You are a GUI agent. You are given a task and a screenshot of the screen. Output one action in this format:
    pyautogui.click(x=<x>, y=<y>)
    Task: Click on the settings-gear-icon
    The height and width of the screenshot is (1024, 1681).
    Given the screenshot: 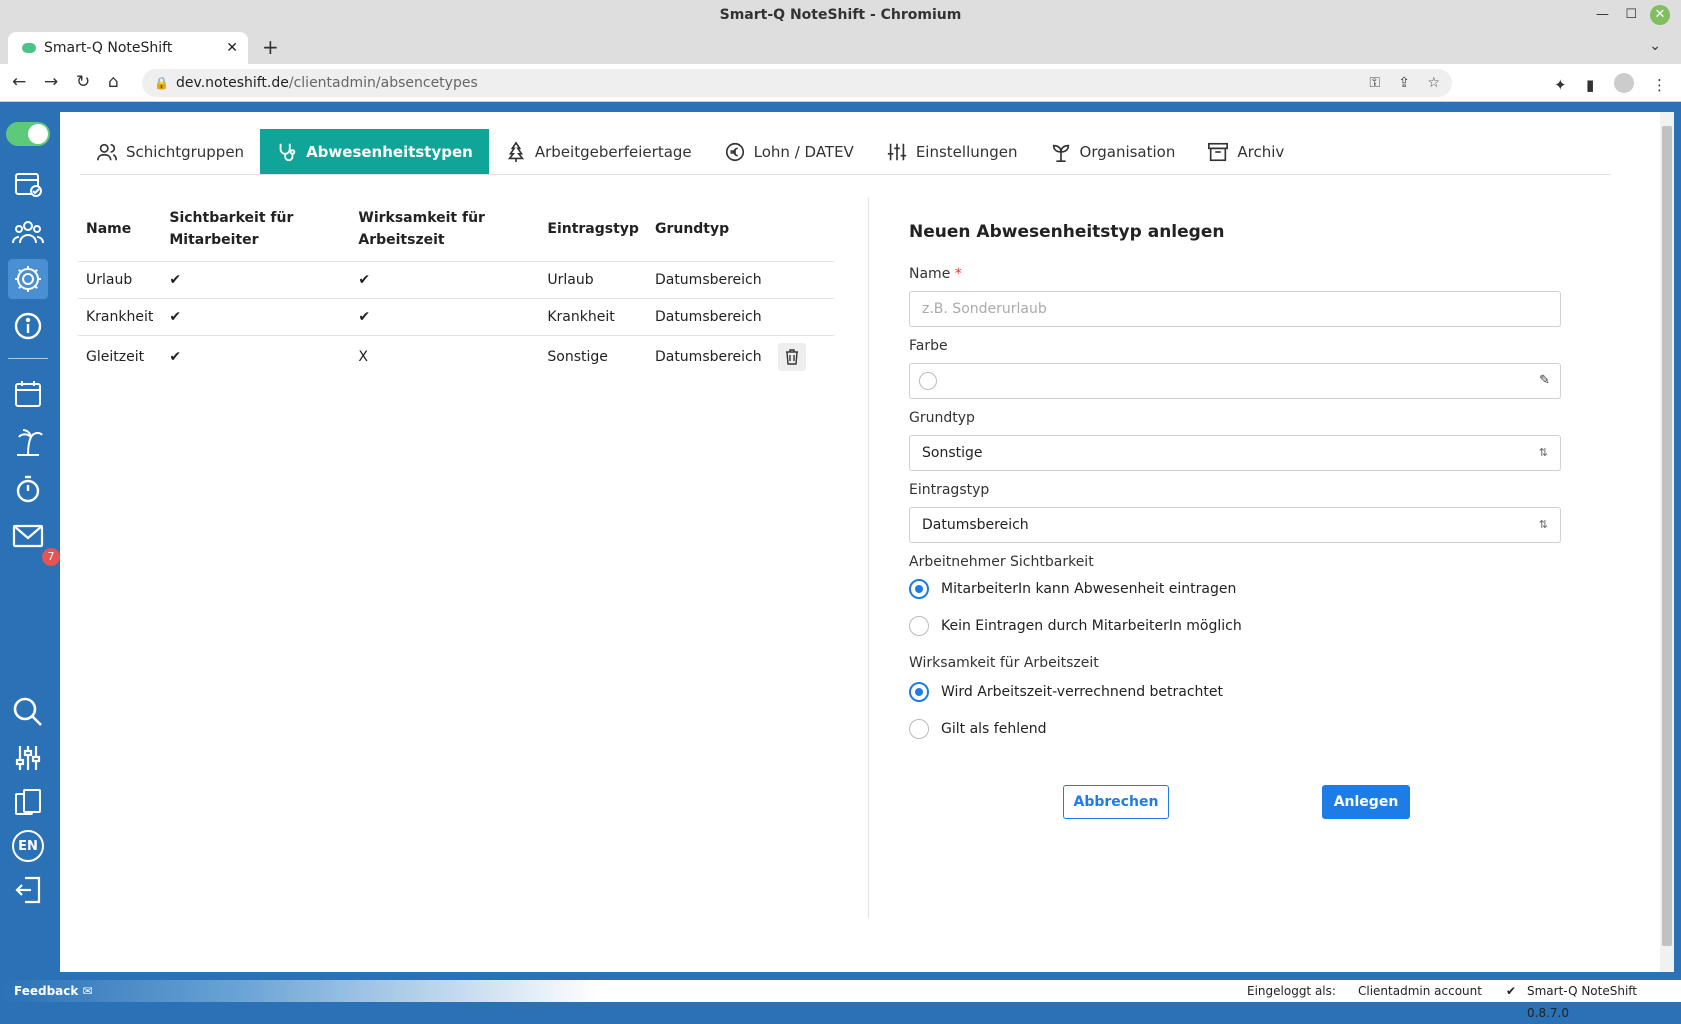 What is the action you would take?
    pyautogui.click(x=28, y=279)
    